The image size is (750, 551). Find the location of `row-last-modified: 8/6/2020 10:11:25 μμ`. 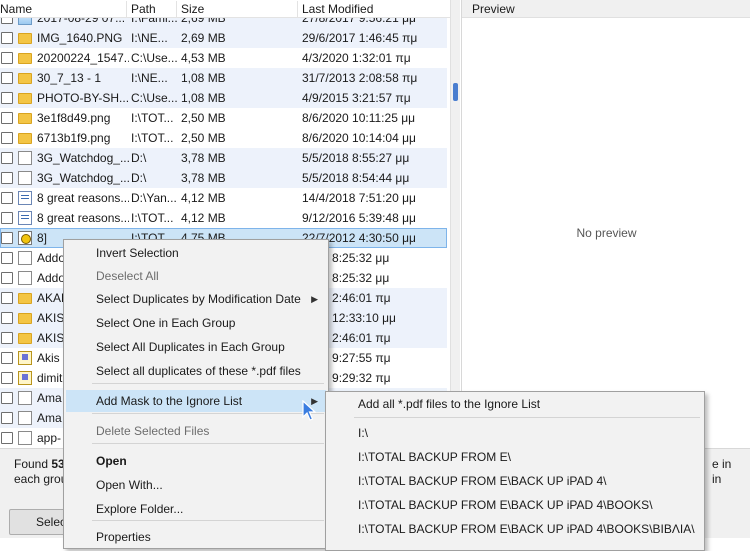

row-last-modified: 8/6/2020 10:11:25 μμ is located at coordinates (359, 118).